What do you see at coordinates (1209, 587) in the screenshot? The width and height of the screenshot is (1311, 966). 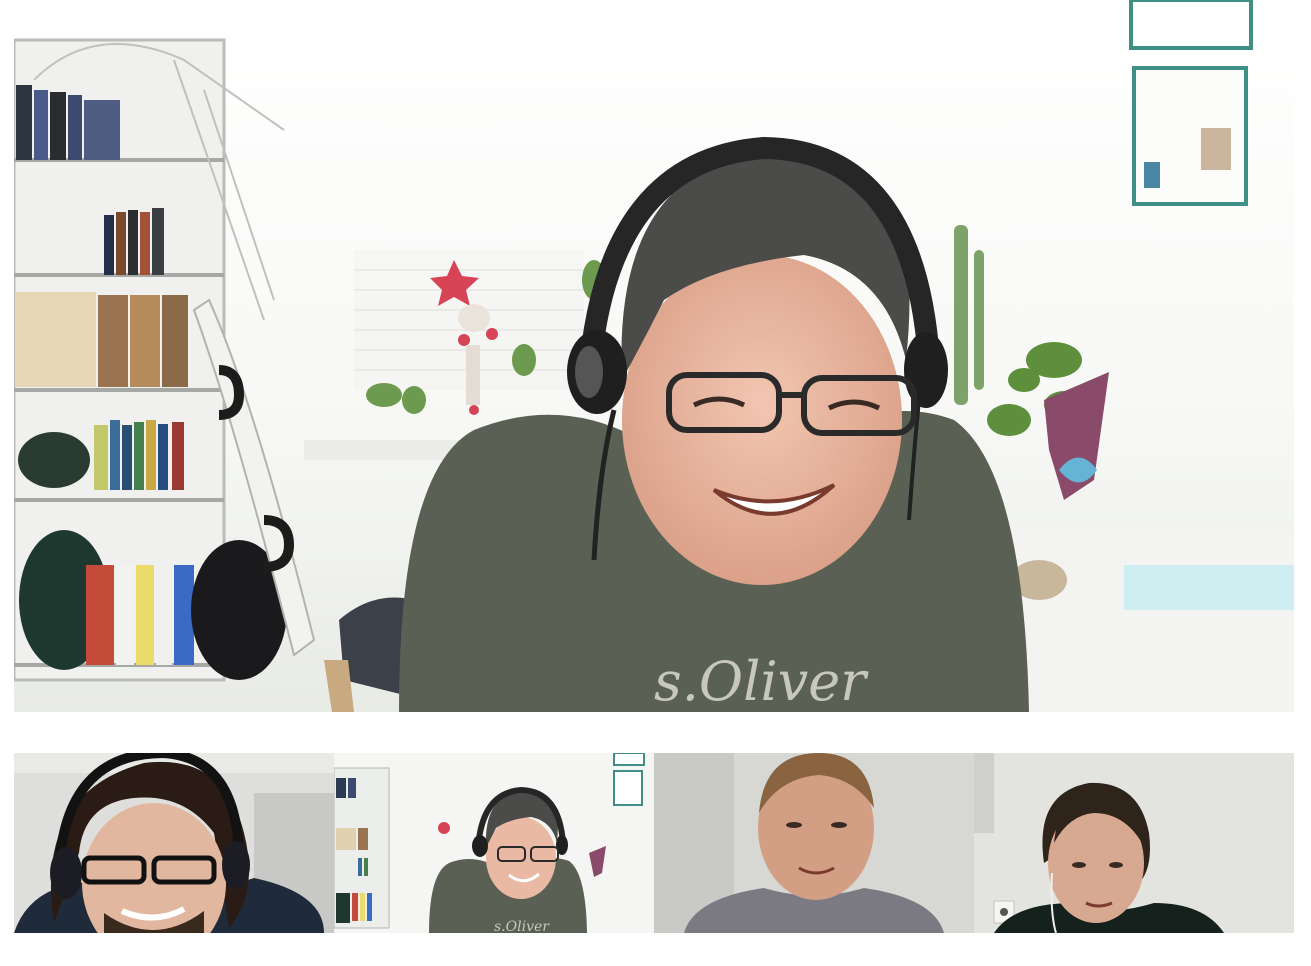 I see `desk-paper` at bounding box center [1209, 587].